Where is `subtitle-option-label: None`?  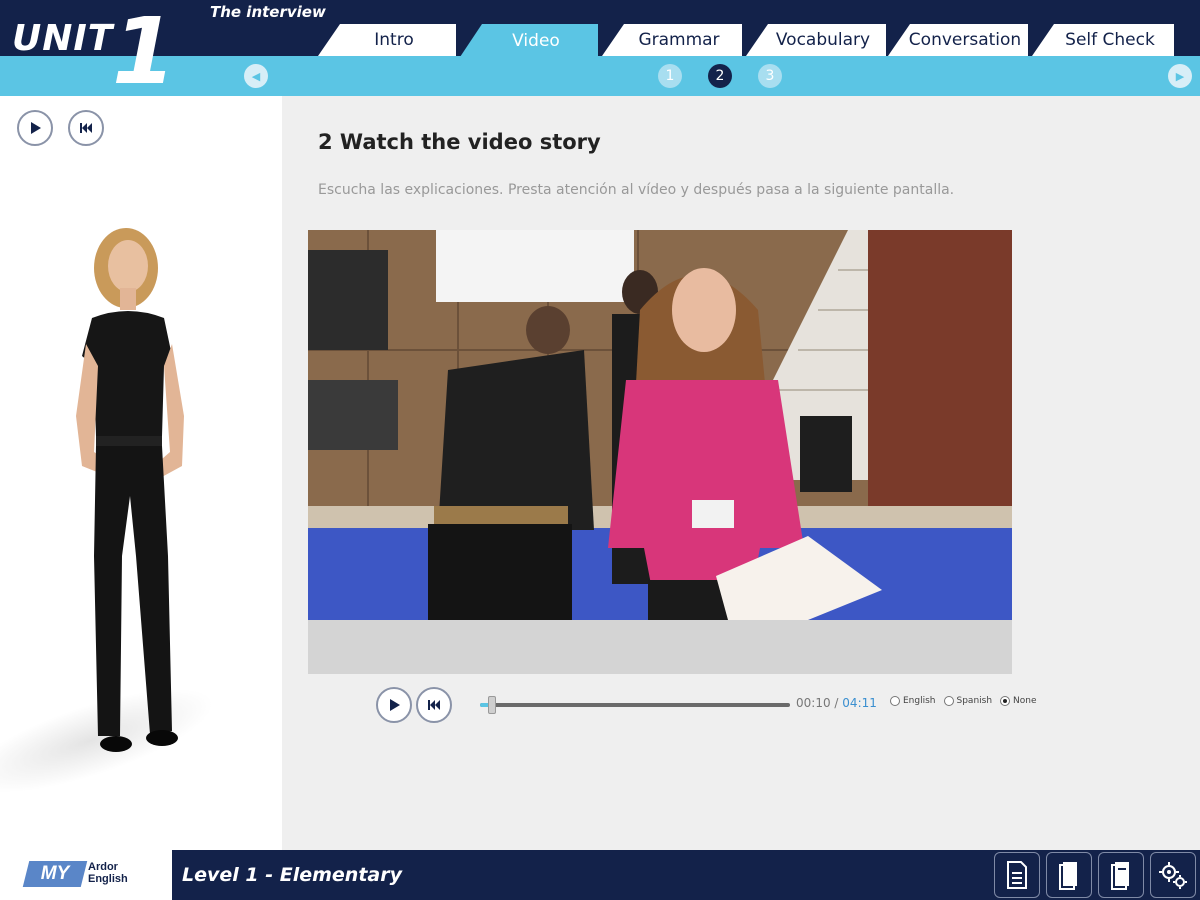
subtitle-option-label: None is located at coordinates (1025, 701).